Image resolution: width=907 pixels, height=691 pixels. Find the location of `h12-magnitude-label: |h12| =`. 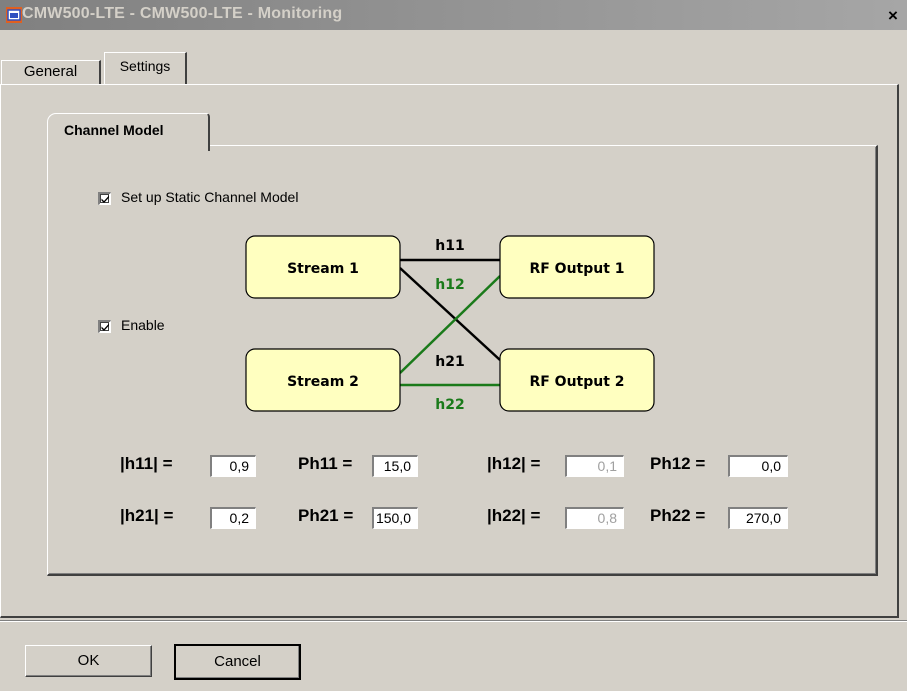

h12-magnitude-label: |h12| = is located at coordinates (514, 463).